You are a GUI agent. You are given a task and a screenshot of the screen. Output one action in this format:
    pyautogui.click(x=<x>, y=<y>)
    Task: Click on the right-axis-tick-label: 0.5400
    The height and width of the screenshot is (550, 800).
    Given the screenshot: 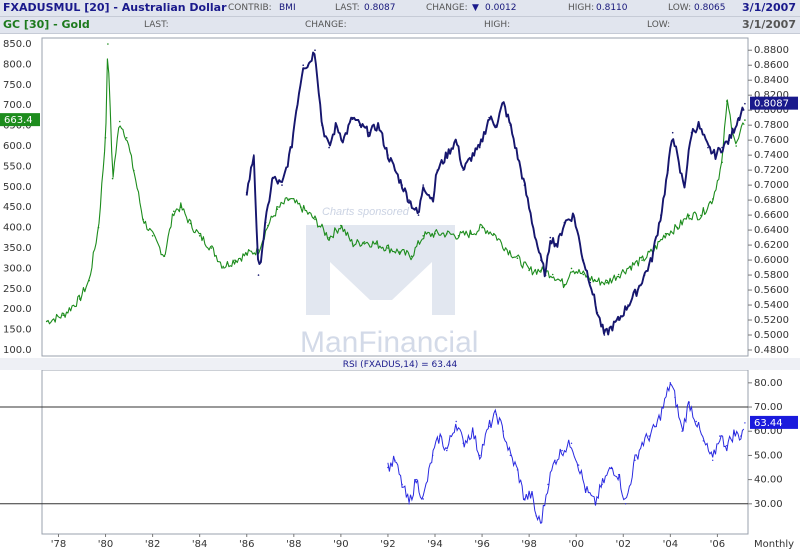 What is the action you would take?
    pyautogui.click(x=771, y=305)
    